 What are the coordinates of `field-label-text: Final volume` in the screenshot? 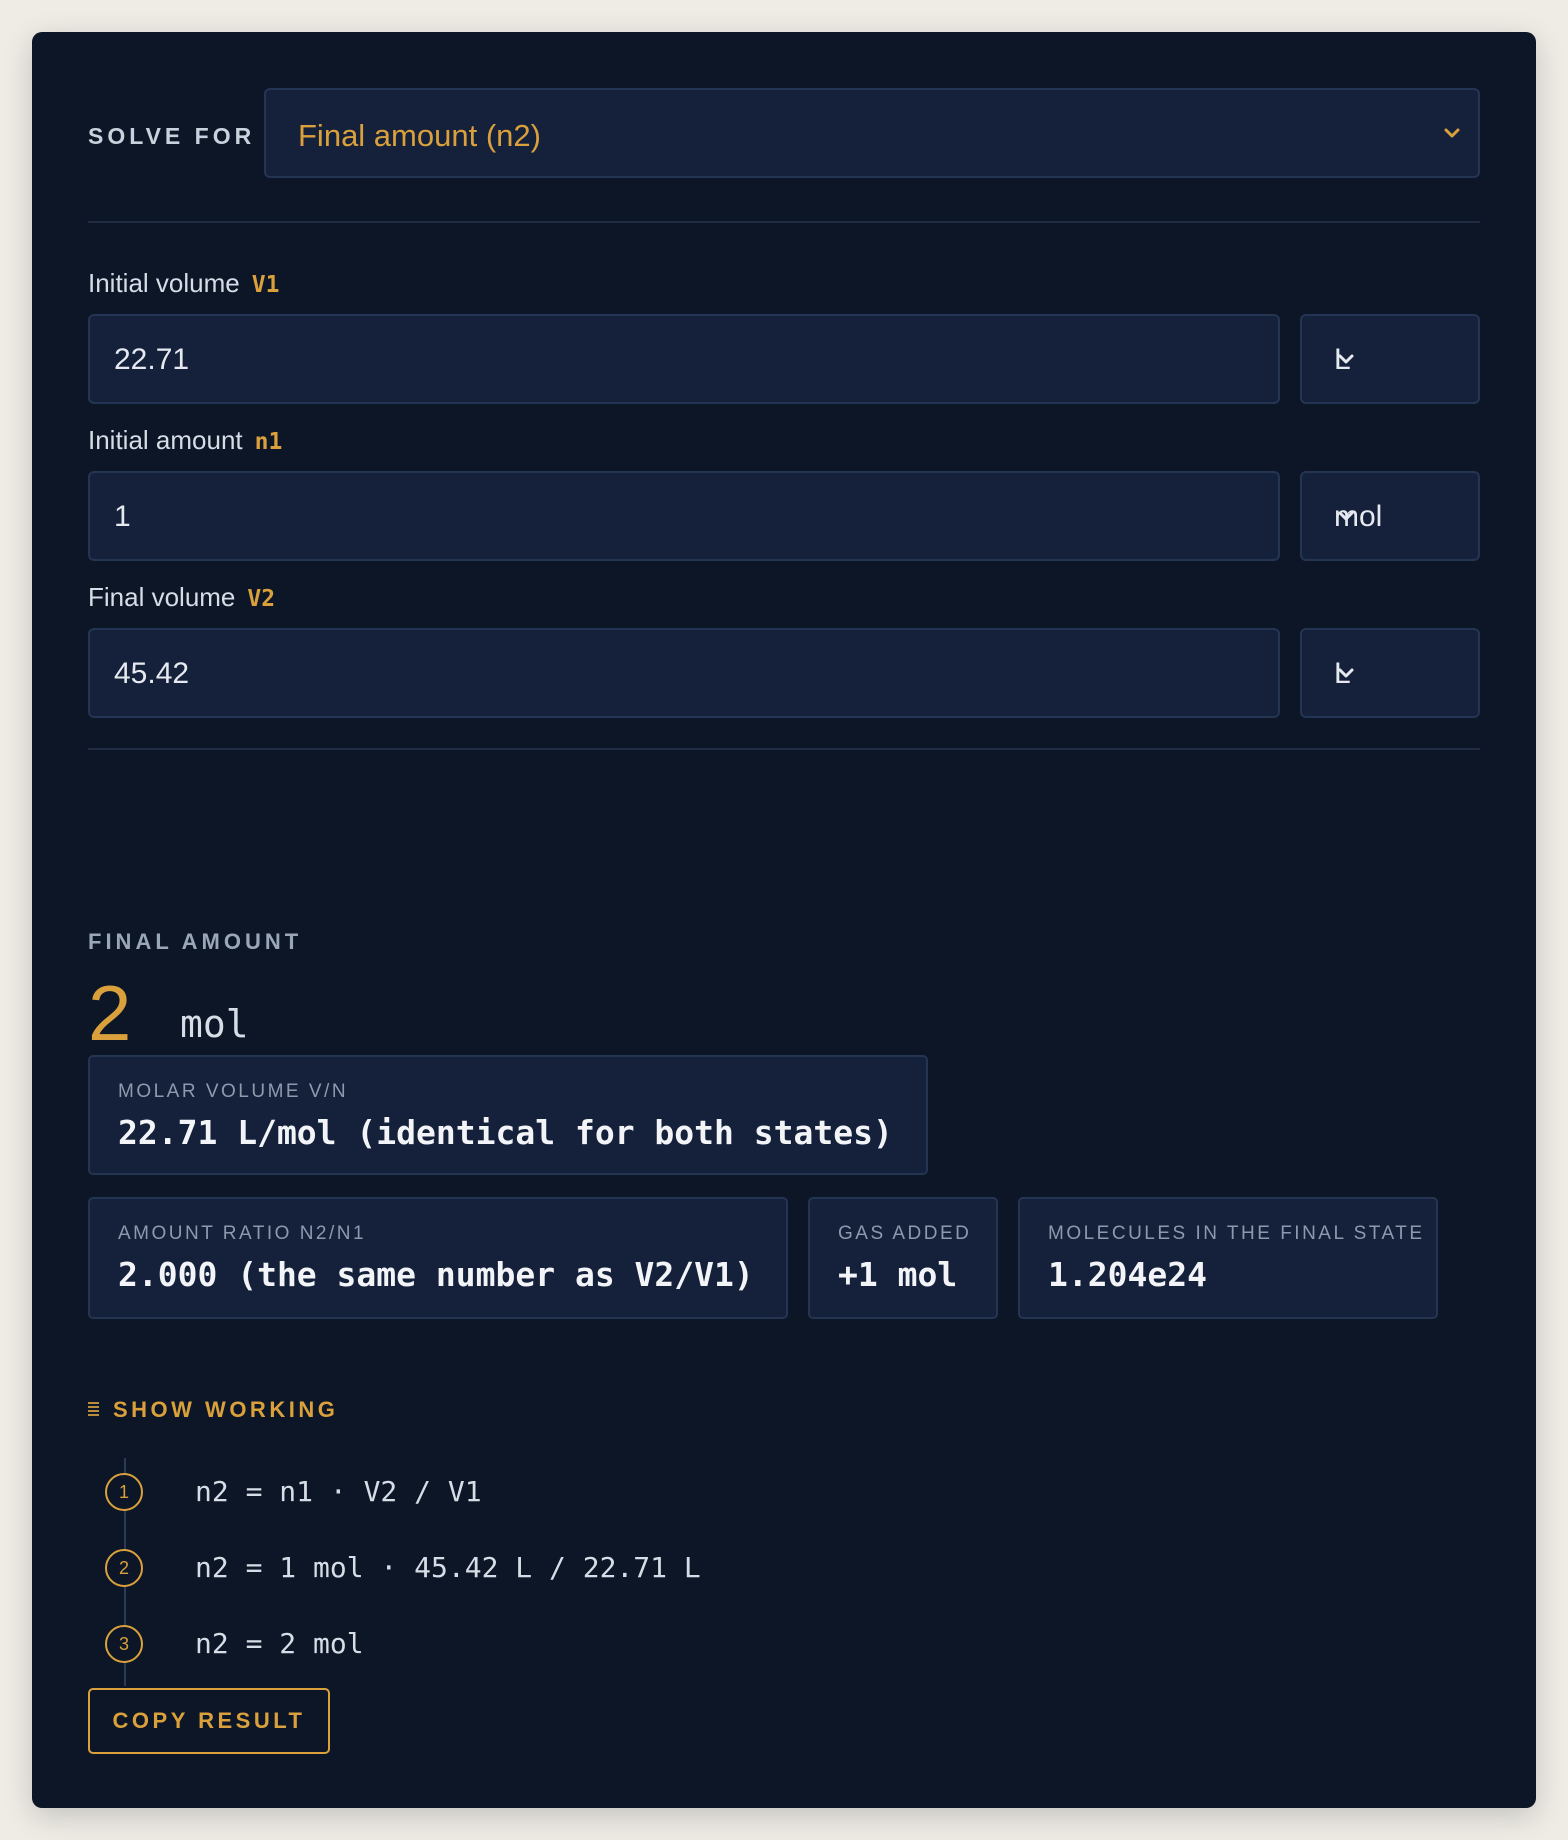 It's located at (162, 597).